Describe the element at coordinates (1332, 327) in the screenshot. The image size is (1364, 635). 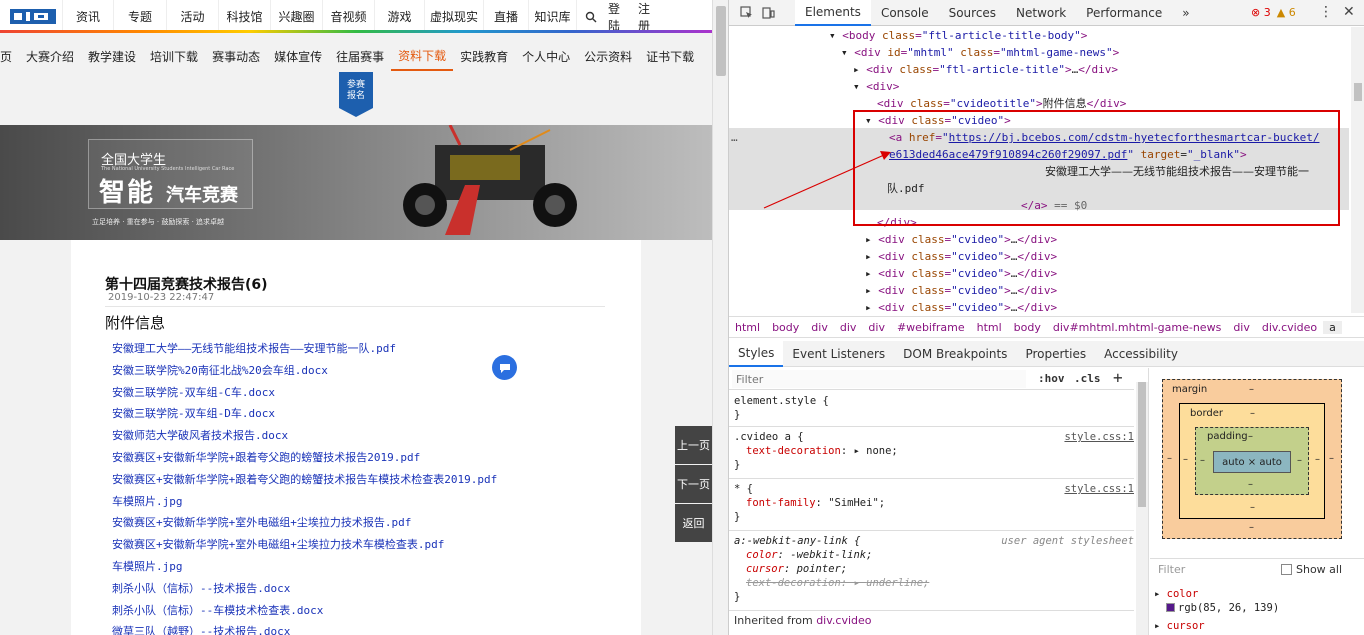
I see `crumb-active: a` at that location.